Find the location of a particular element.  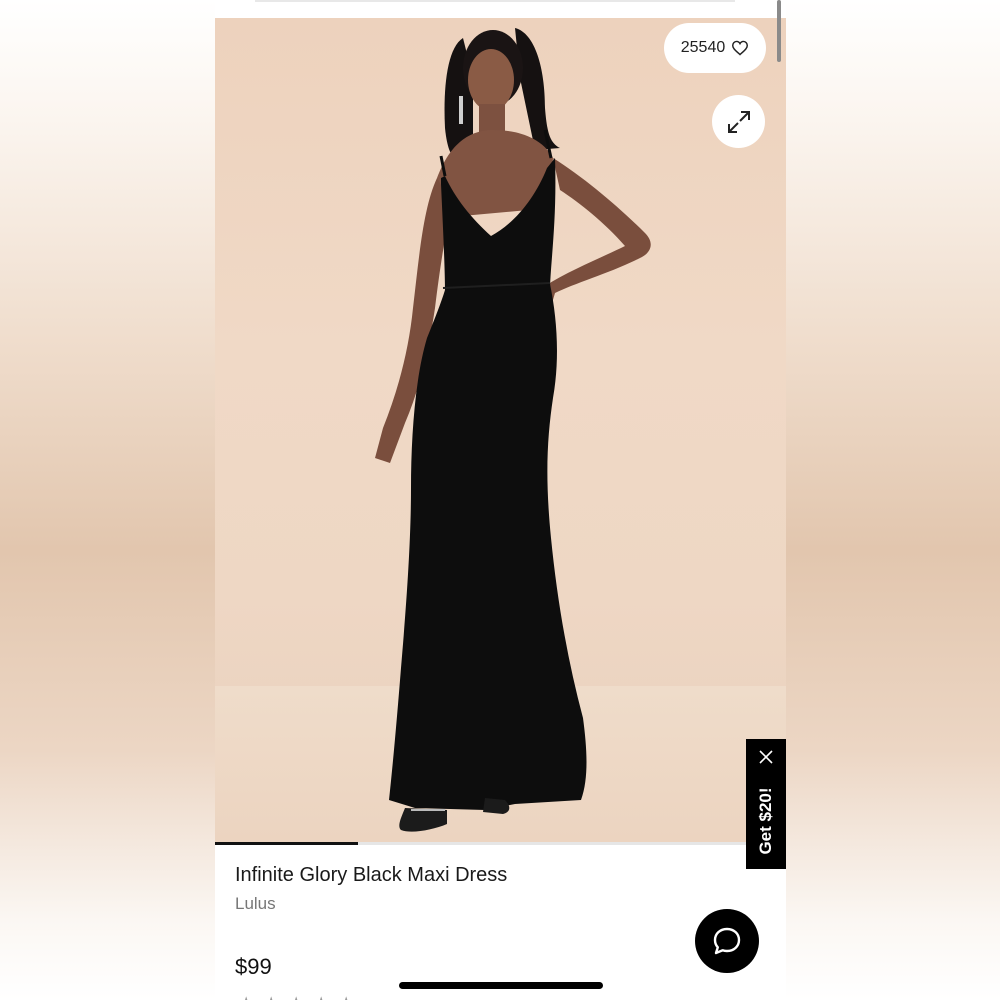

close-icon is located at coordinates (766, 757).